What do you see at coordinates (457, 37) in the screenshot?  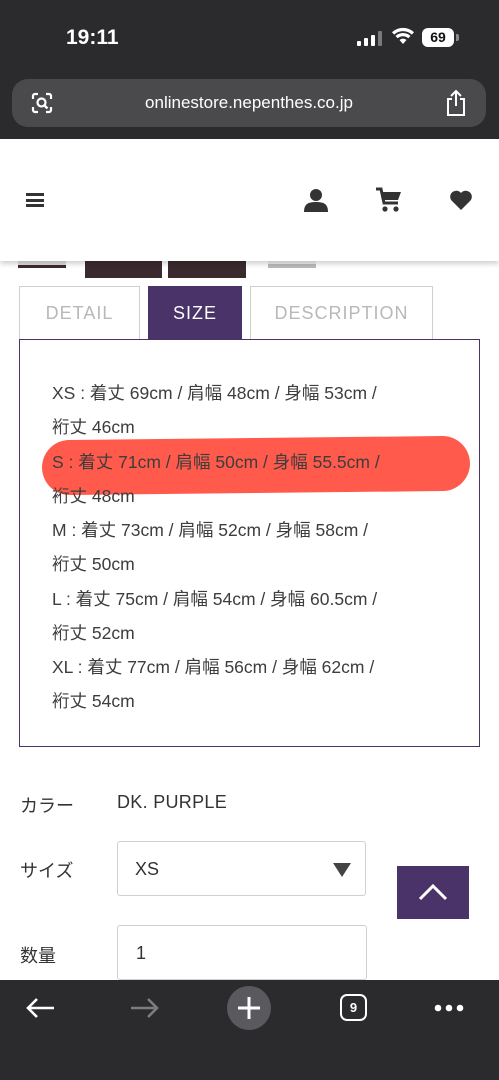 I see `battery-tip` at bounding box center [457, 37].